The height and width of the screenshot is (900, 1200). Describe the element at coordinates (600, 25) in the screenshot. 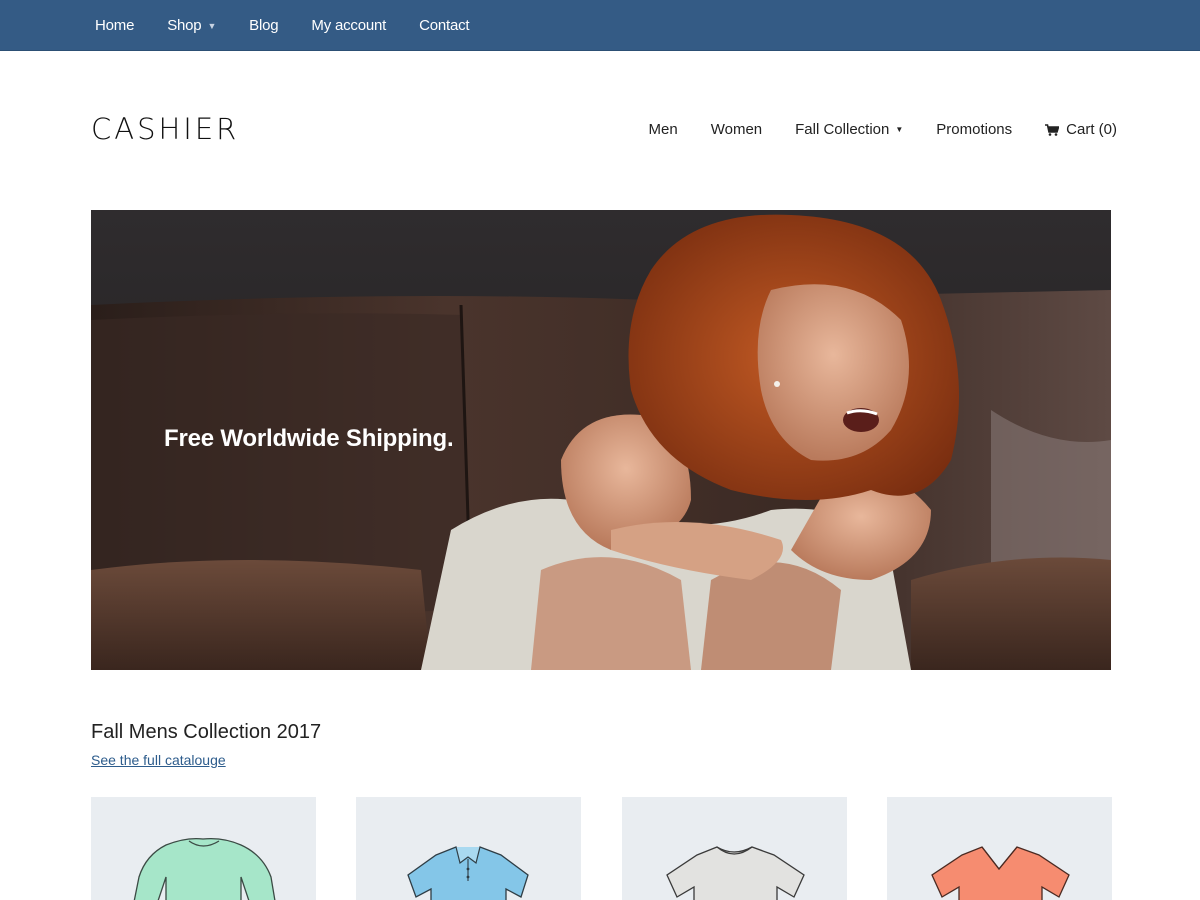

I see `top-bar: Home Shop ▼ Blog My account Contact` at that location.